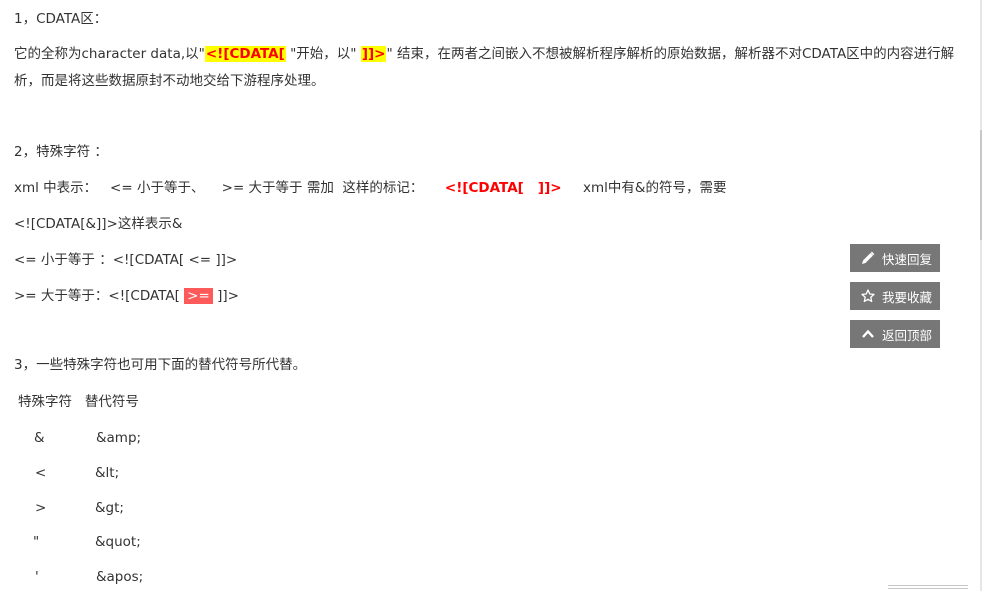  What do you see at coordinates (61, 152) in the screenshot?
I see `section2-heading: 2，特殊字符 ：` at bounding box center [61, 152].